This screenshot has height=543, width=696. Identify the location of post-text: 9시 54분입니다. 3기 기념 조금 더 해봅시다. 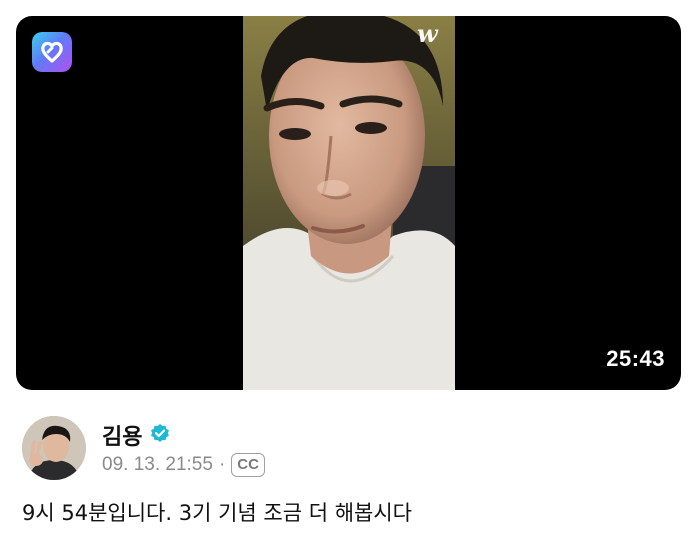
(217, 513).